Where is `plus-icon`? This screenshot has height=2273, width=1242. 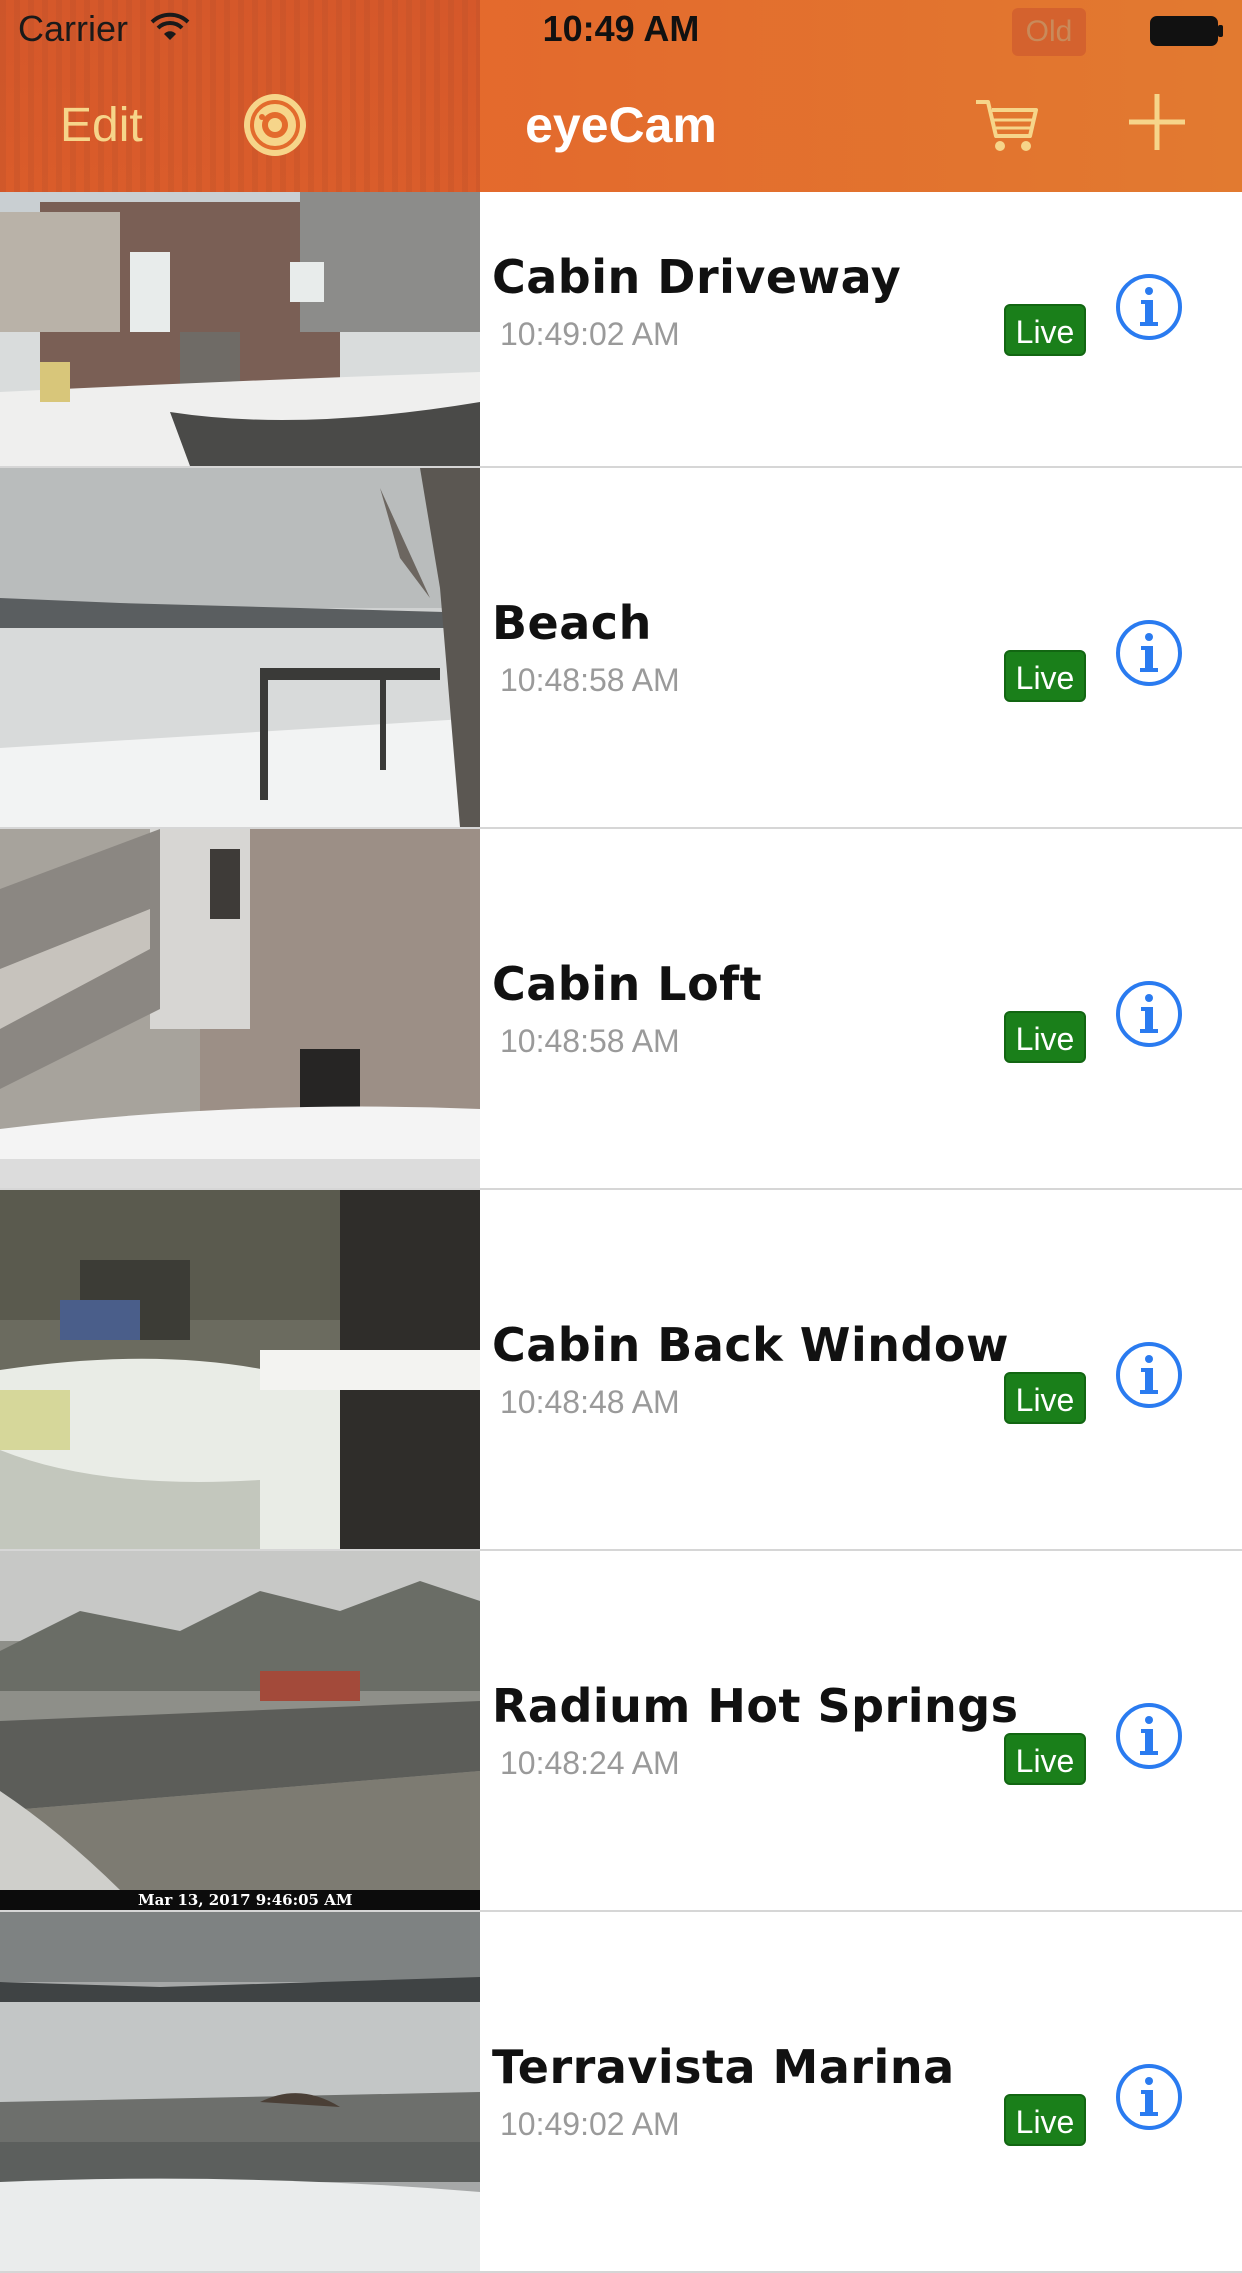
plus-icon is located at coordinates (1157, 123).